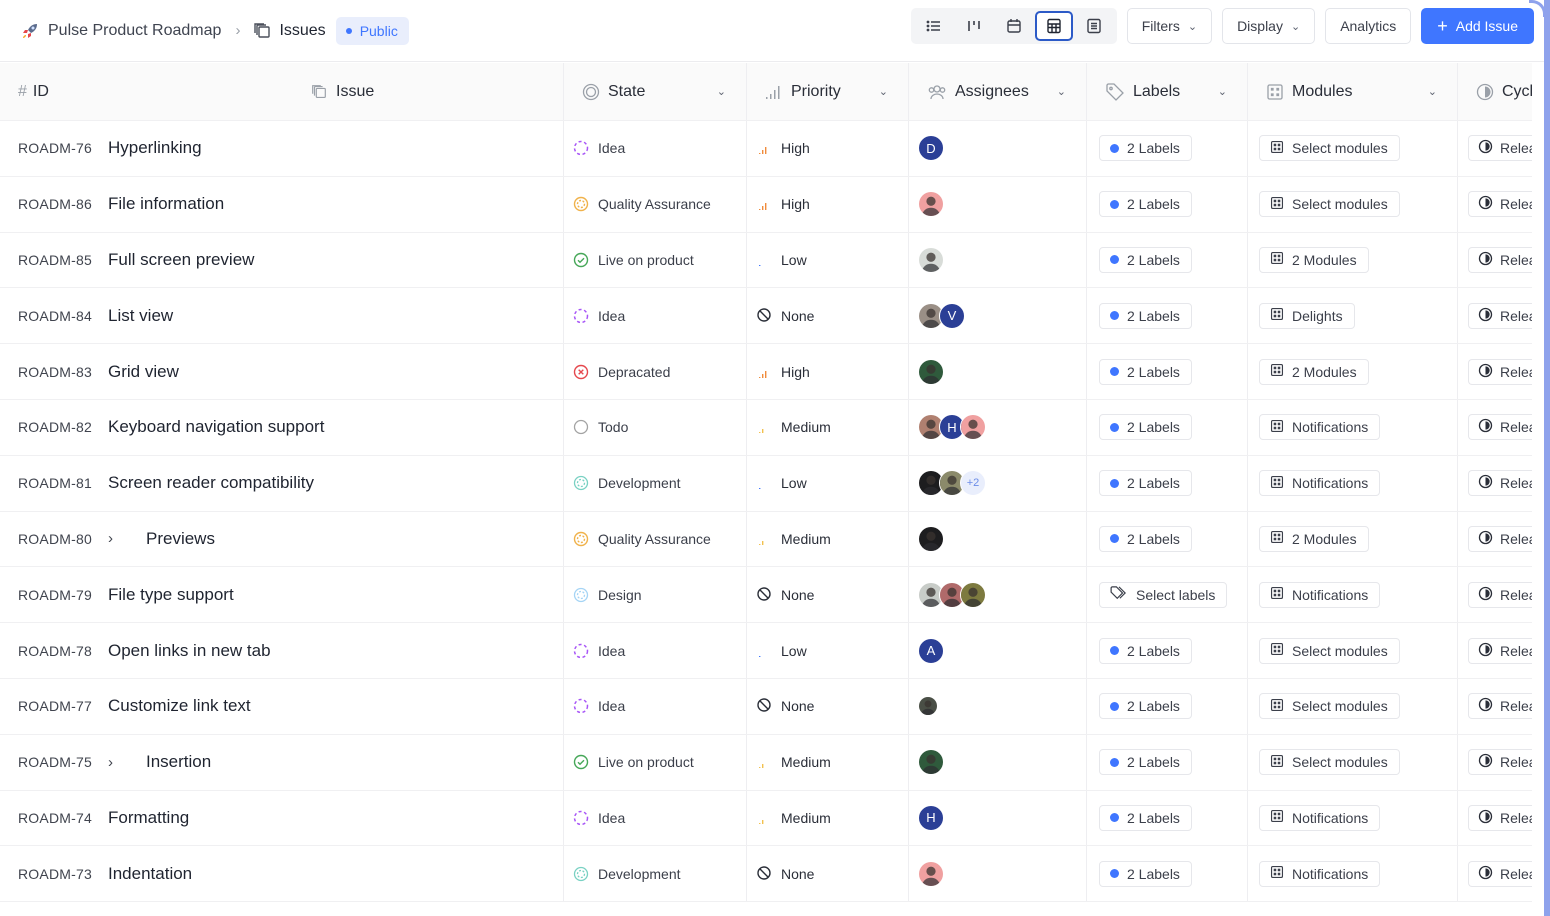  Describe the element at coordinates (63, 372) in the screenshot. I see `issue-id: ROADM-83` at that location.